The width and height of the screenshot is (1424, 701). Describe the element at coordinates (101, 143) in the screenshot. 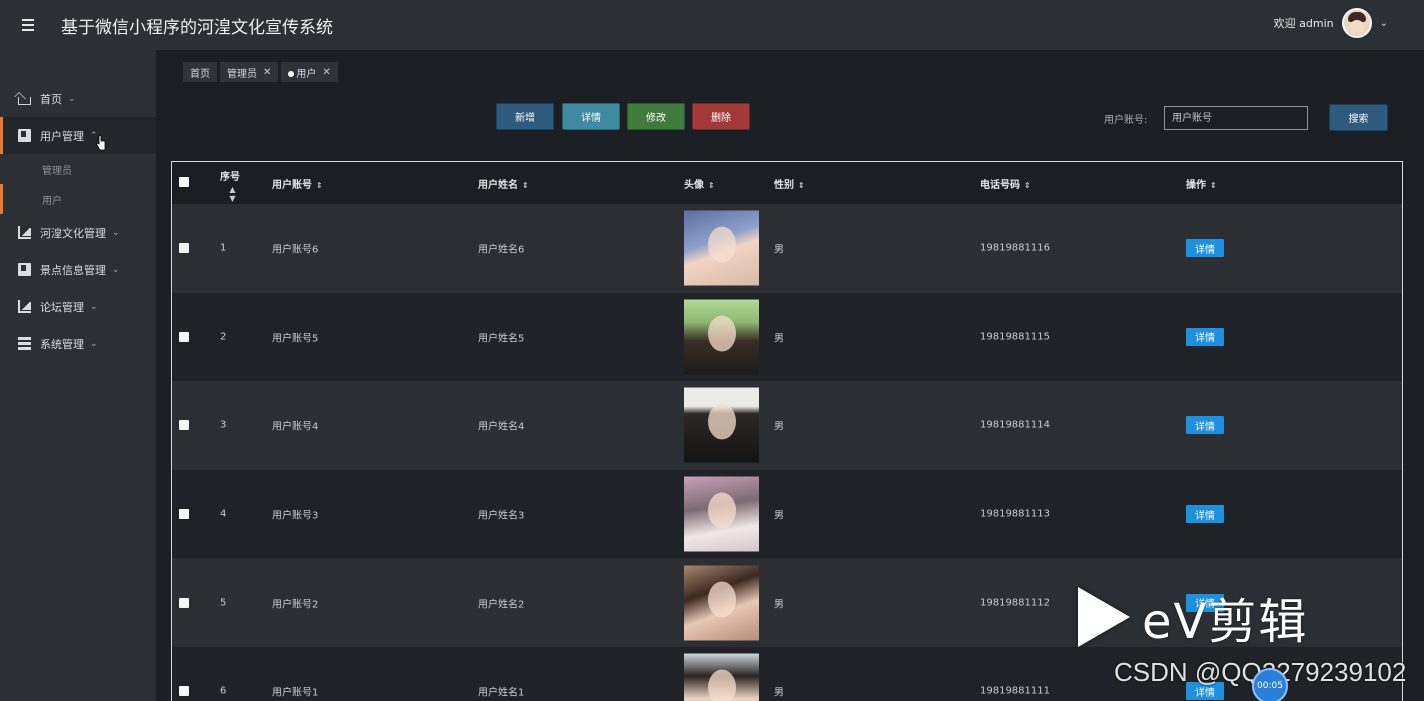

I see `hand-cursor-icon` at that location.